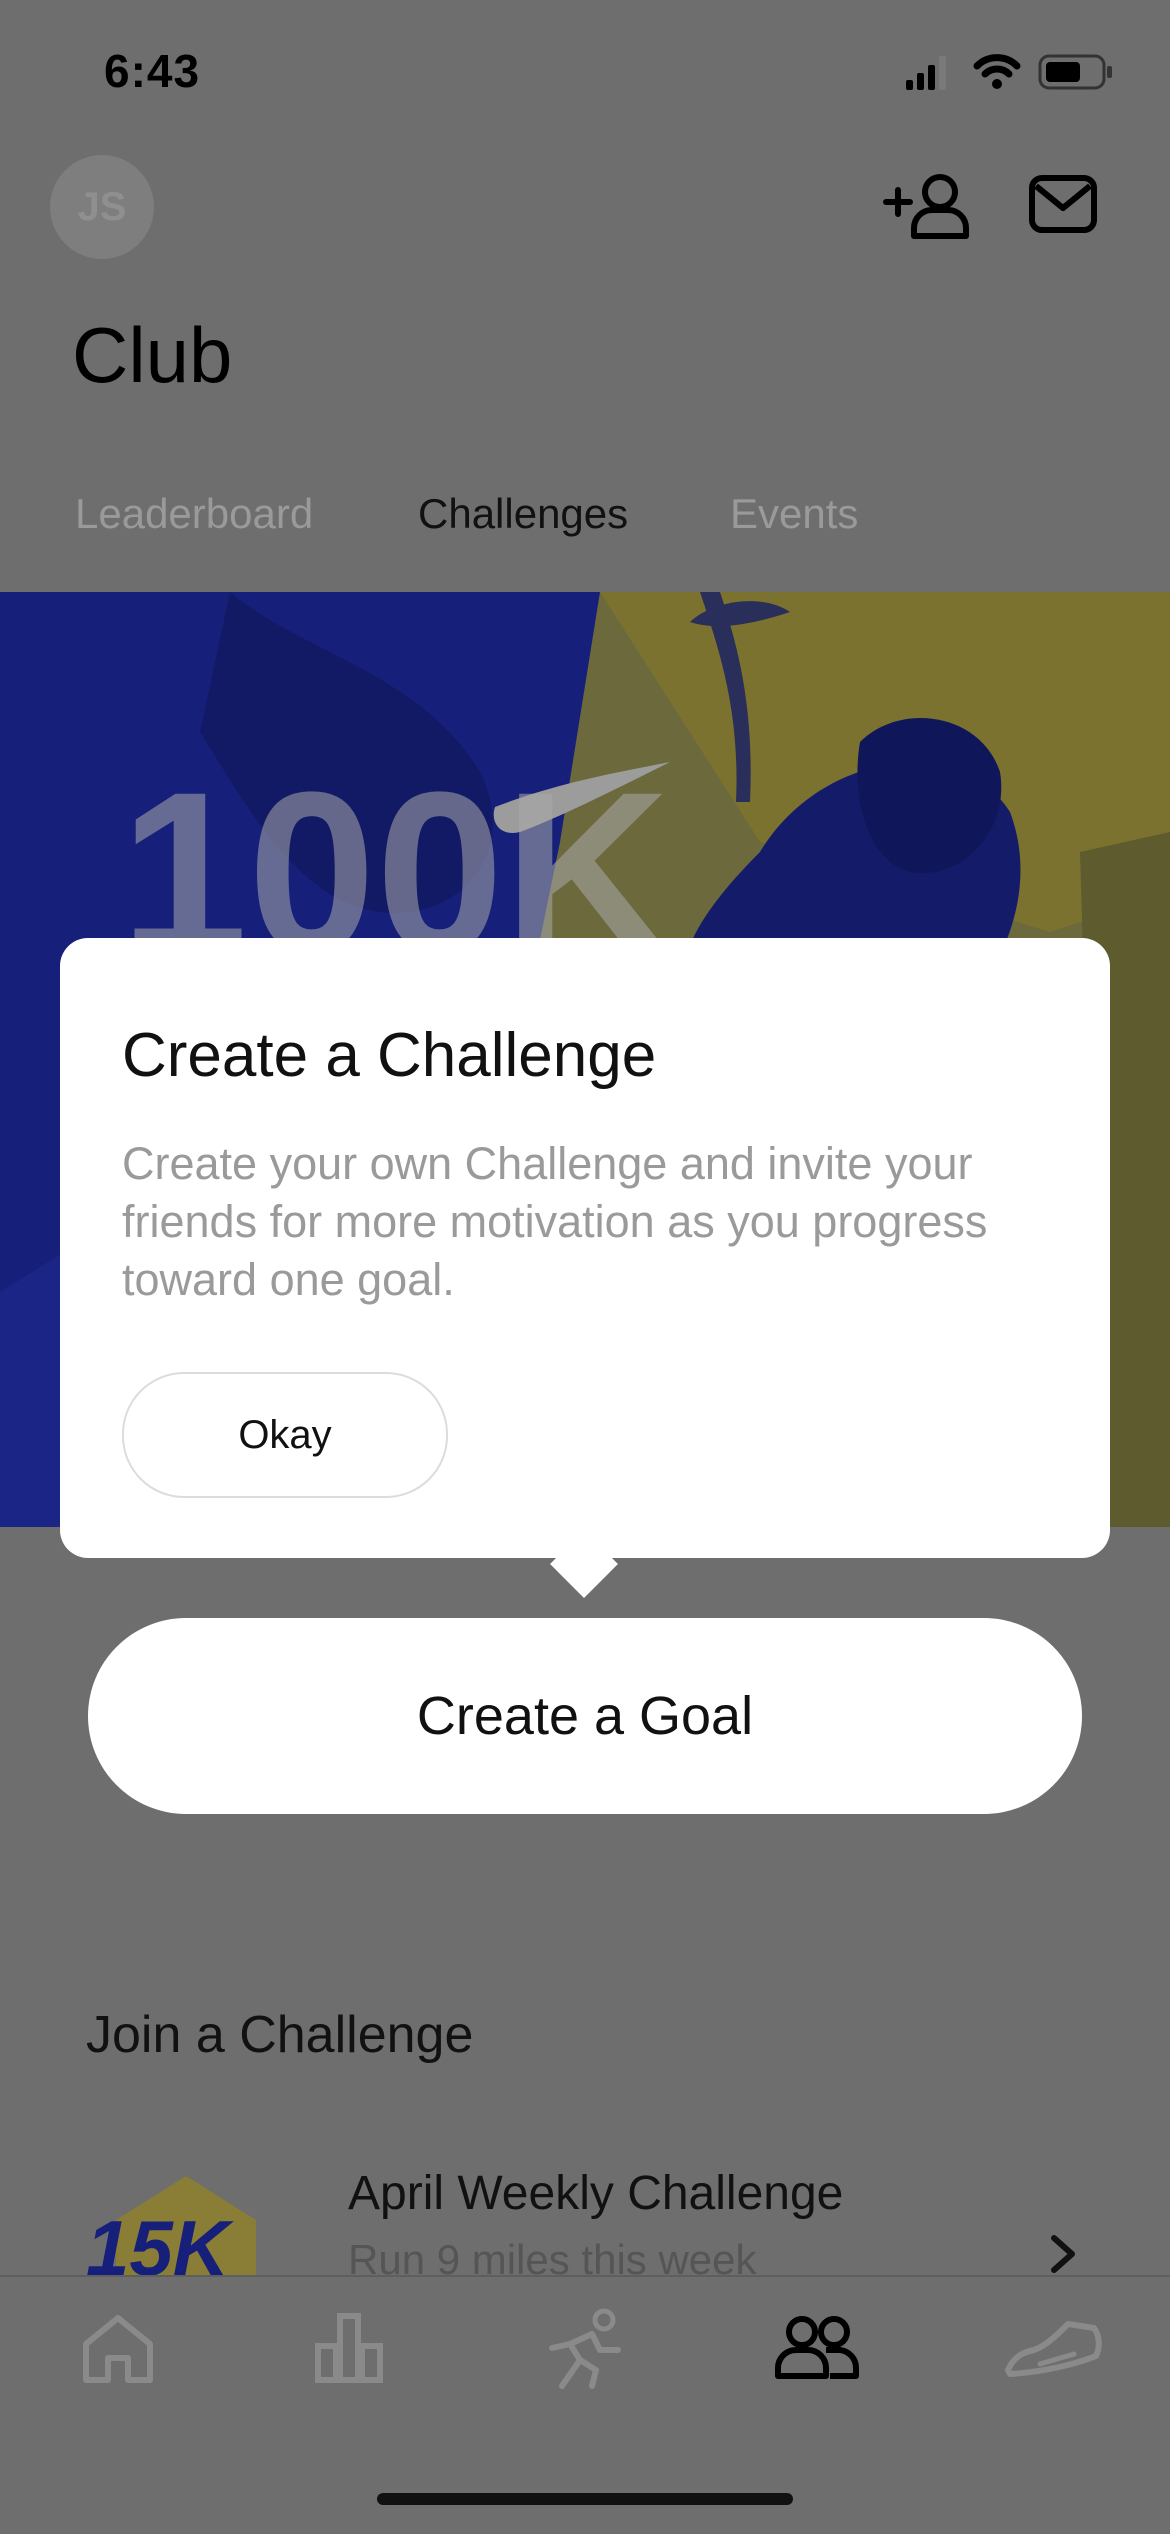  What do you see at coordinates (596, 2193) in the screenshot?
I see `challenge-title: April Weekly Challenge` at bounding box center [596, 2193].